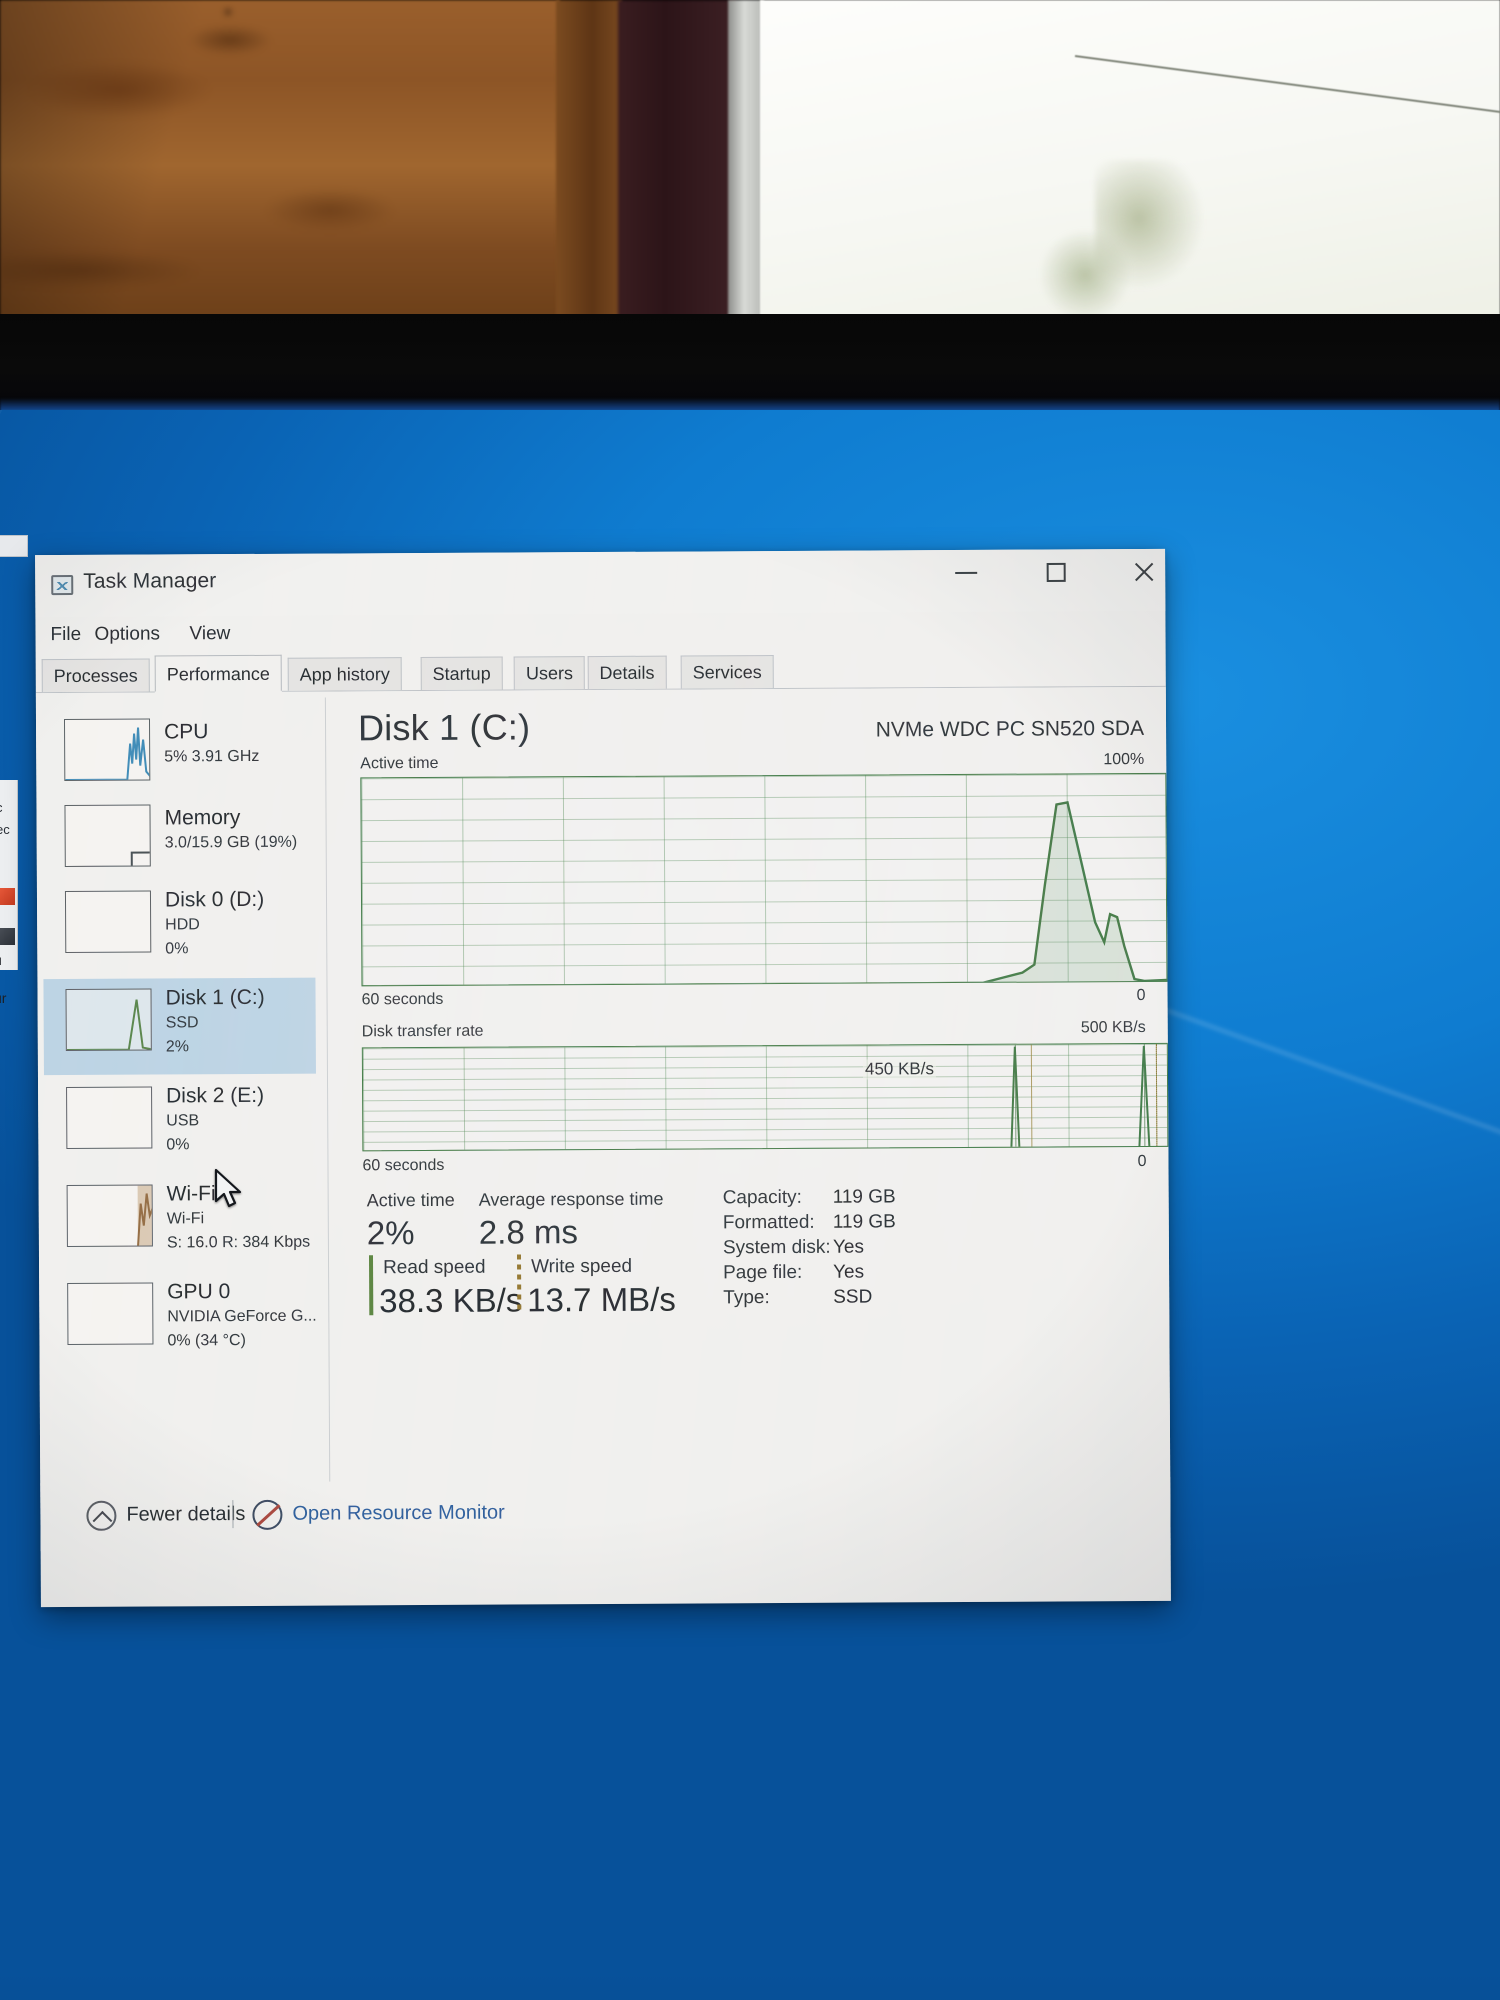 This screenshot has width=1500, height=2000. I want to click on sidebar-item-detail-2: 2%, so click(177, 1047).